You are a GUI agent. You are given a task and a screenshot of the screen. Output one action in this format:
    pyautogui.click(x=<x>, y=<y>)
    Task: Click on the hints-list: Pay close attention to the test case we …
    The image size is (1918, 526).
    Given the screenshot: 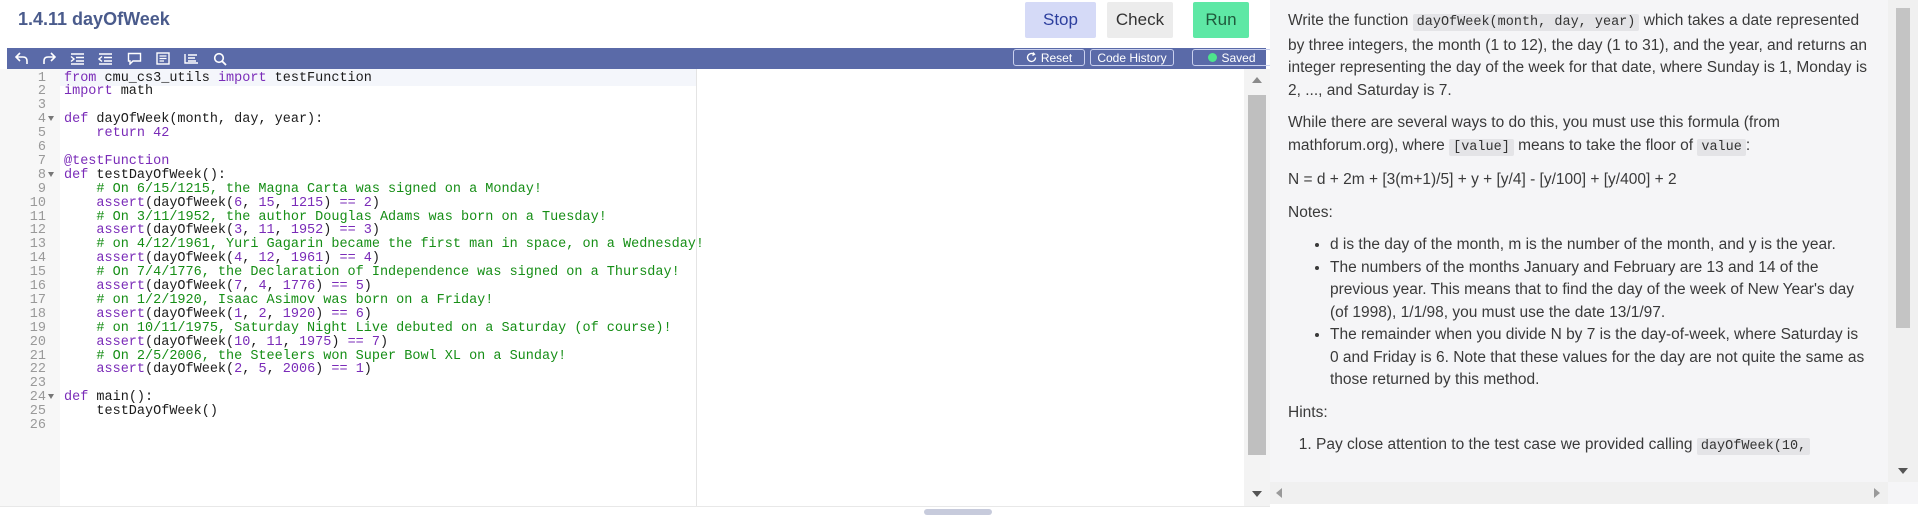 What is the action you would take?
    pyautogui.click(x=1578, y=446)
    